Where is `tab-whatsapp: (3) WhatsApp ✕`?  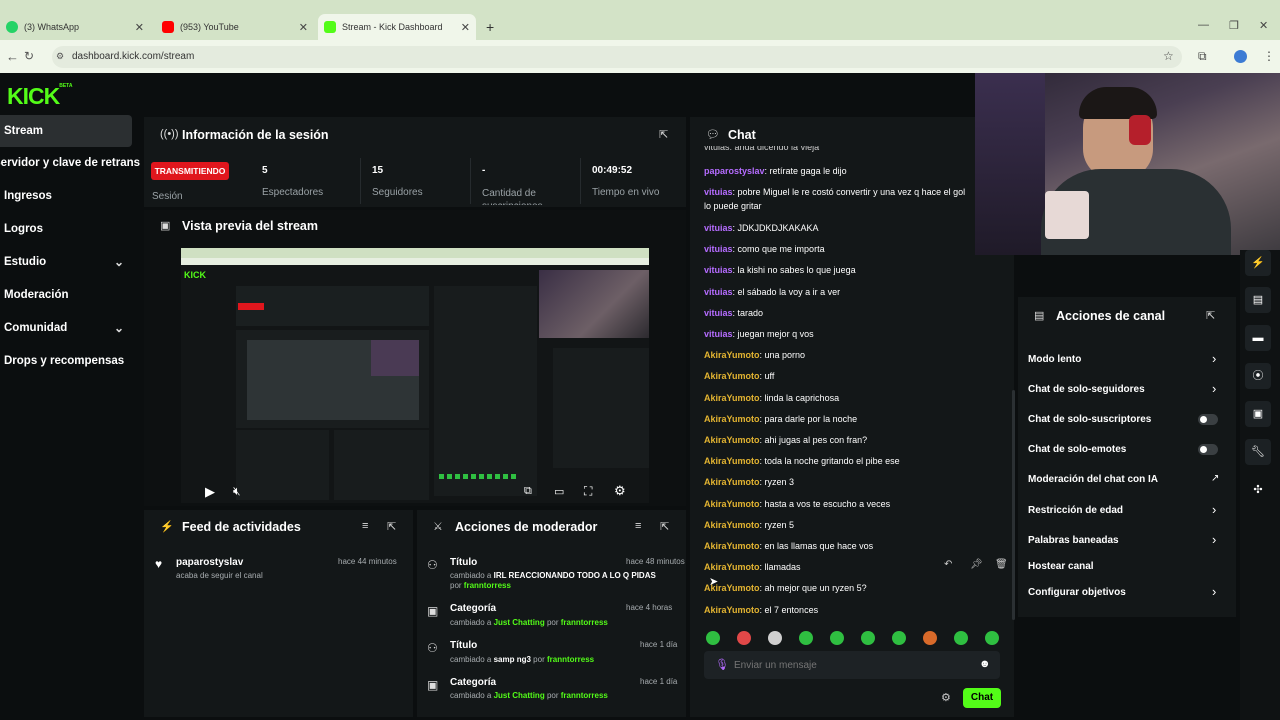 tab-whatsapp: (3) WhatsApp ✕ is located at coordinates (75, 27).